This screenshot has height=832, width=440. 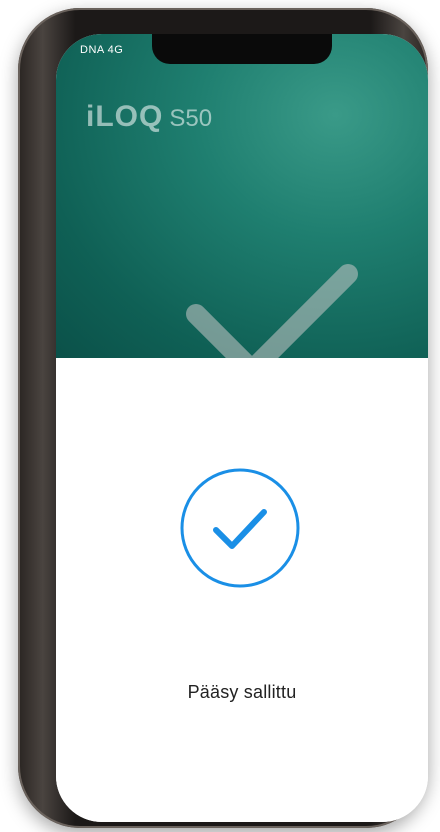 What do you see at coordinates (272, 311) in the screenshot?
I see `background-checkmark-icon` at bounding box center [272, 311].